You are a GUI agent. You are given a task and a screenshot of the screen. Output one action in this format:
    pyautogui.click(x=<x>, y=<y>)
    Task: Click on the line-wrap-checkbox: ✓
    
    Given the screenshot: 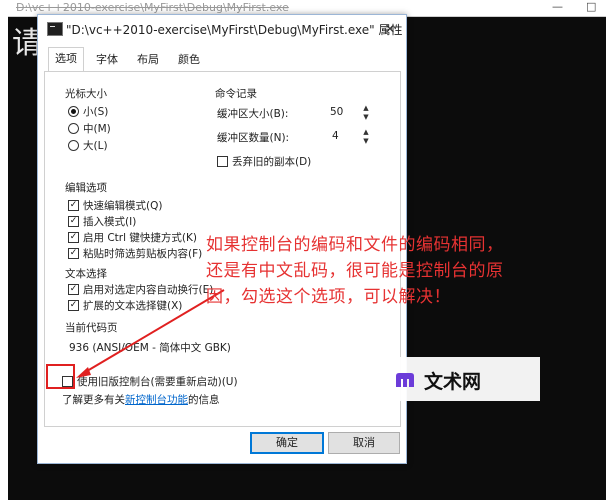 What is the action you would take?
    pyautogui.click(x=73, y=289)
    